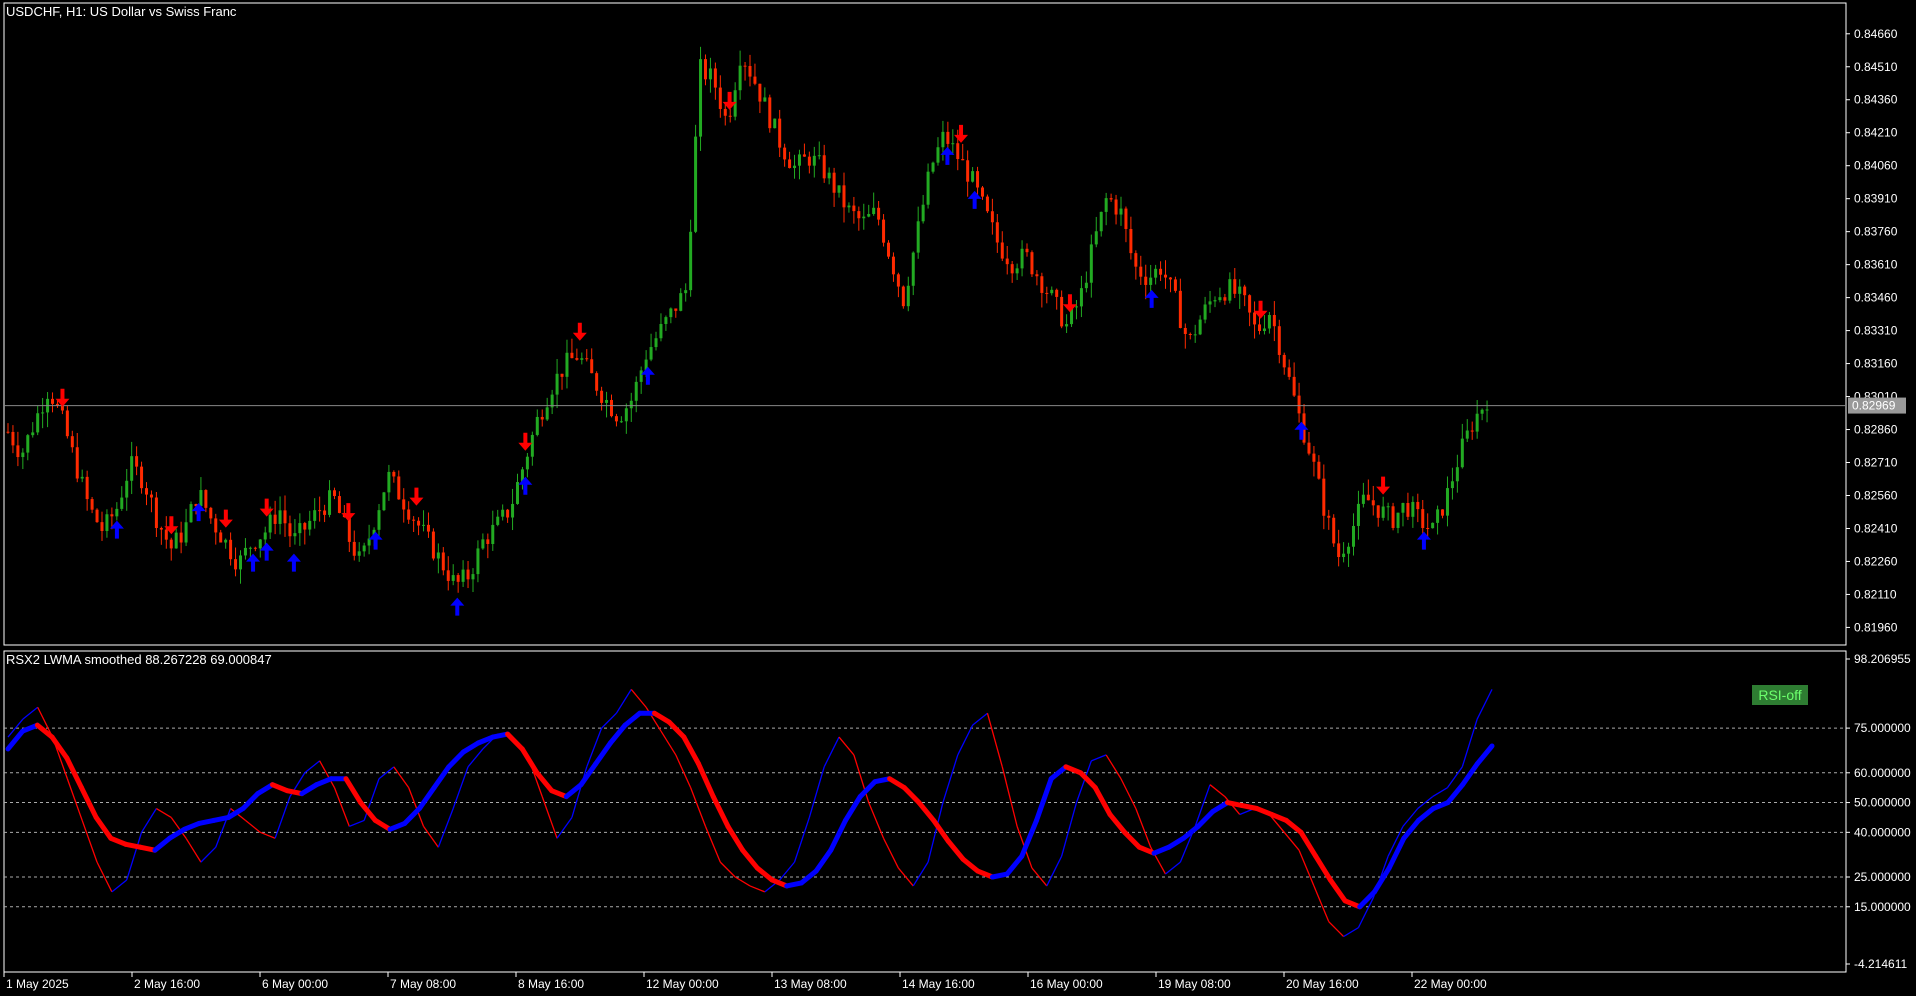 The height and width of the screenshot is (996, 1916). I want to click on time-tick-label: 20 May 16:00, so click(1322, 984).